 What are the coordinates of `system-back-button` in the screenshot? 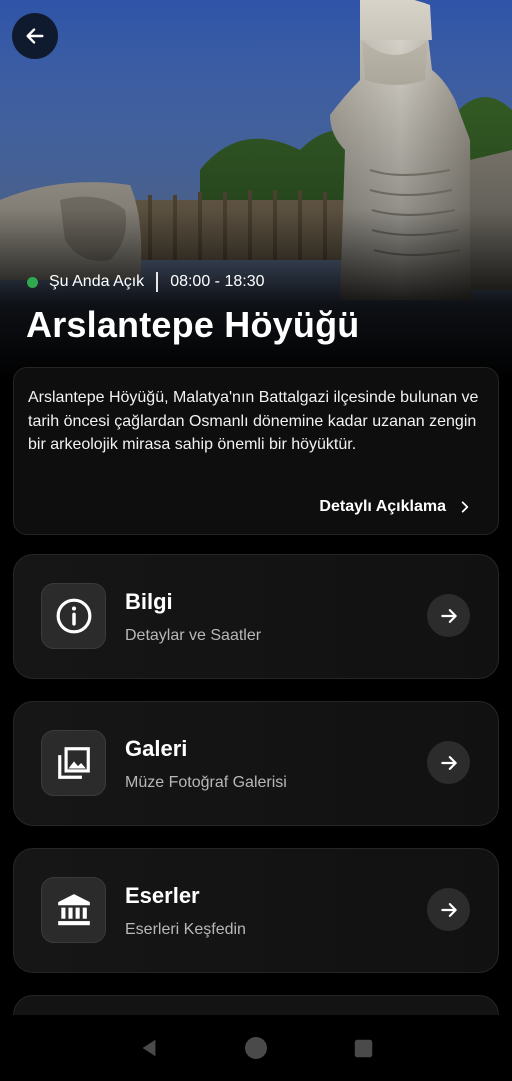 It's located at (149, 1048).